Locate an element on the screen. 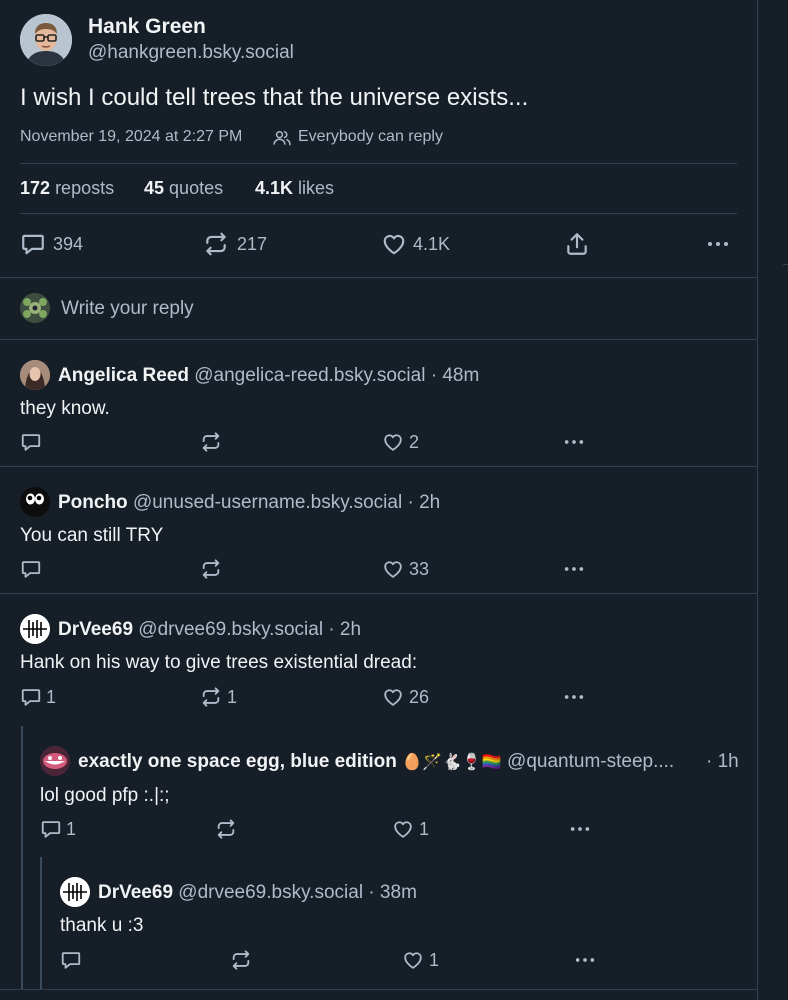  reply-input-placeholder: Write your reply is located at coordinates (127, 309).